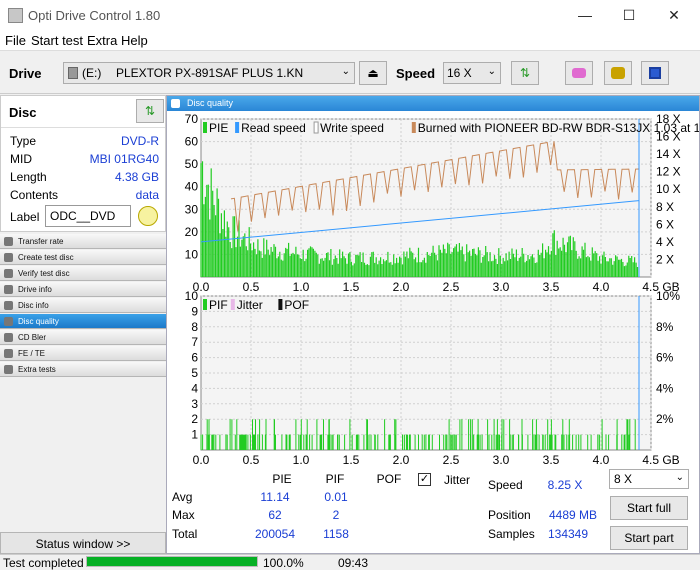 Image resolution: width=700 pixels, height=570 pixels. Describe the element at coordinates (124, 159) in the screenshot. I see `disc-mid-value: MBI 01RG40` at that location.